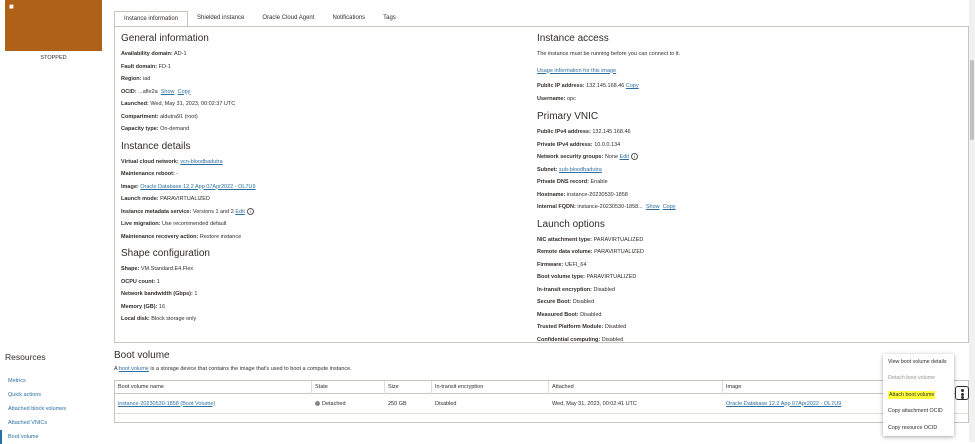 Image resolution: width=975 pixels, height=444 pixels. I want to click on memory-row: Memory (GB): 16, so click(143, 306).